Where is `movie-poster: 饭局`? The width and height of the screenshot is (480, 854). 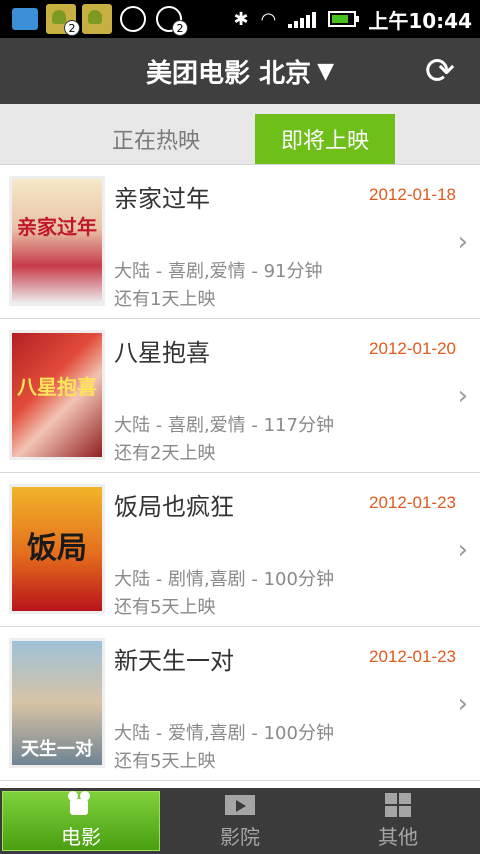 movie-poster: 饭局 is located at coordinates (57, 549).